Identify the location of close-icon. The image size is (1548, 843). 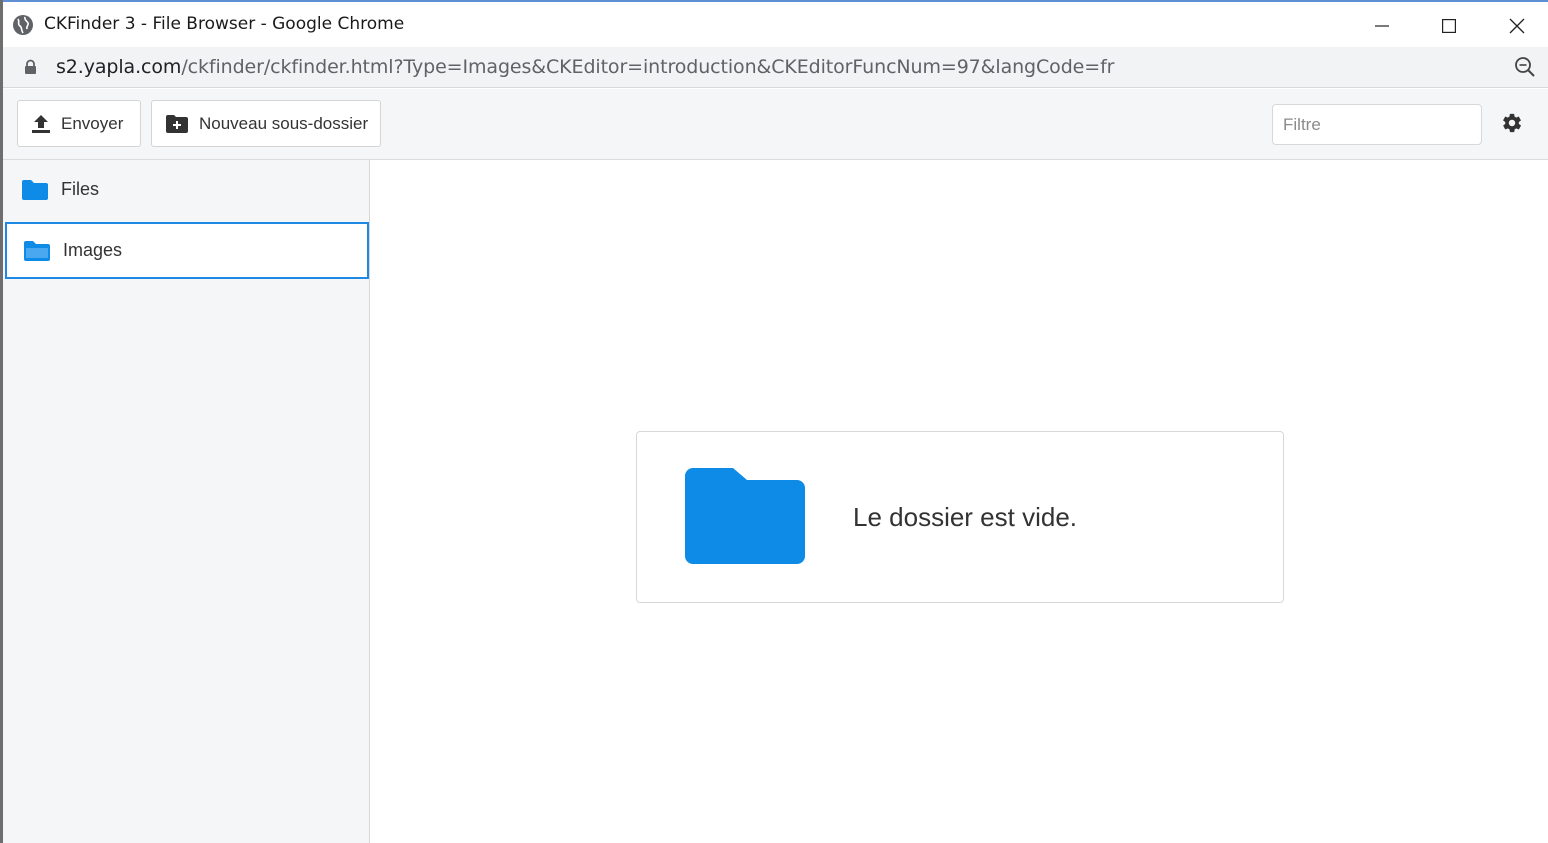
(1517, 25).